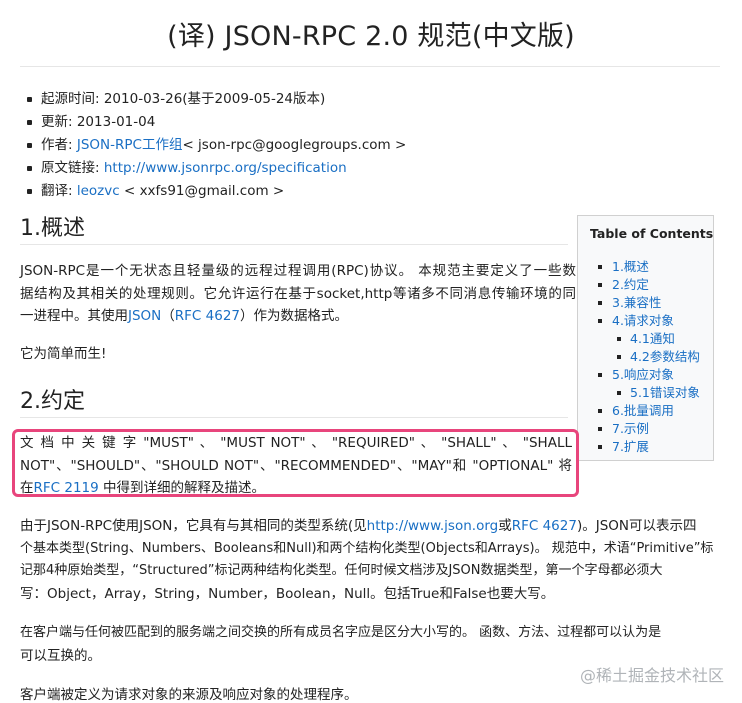  What do you see at coordinates (52, 228) in the screenshot?
I see `section-heading-overview: 1.概述` at bounding box center [52, 228].